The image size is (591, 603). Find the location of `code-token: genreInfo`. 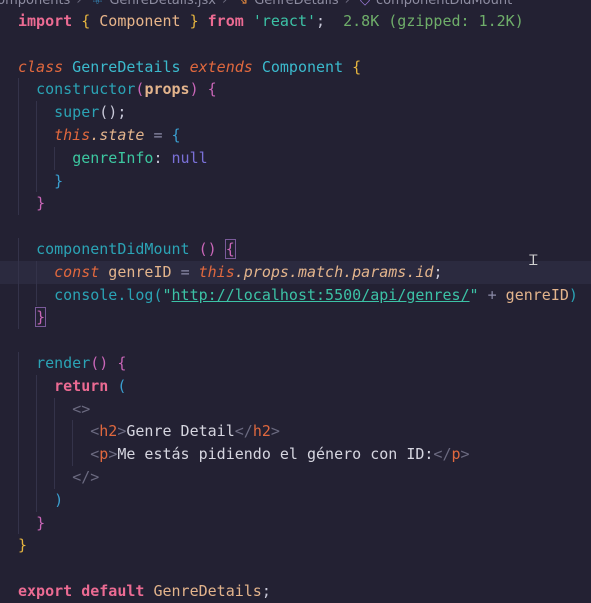

code-token: genreInfo is located at coordinates (113, 157).